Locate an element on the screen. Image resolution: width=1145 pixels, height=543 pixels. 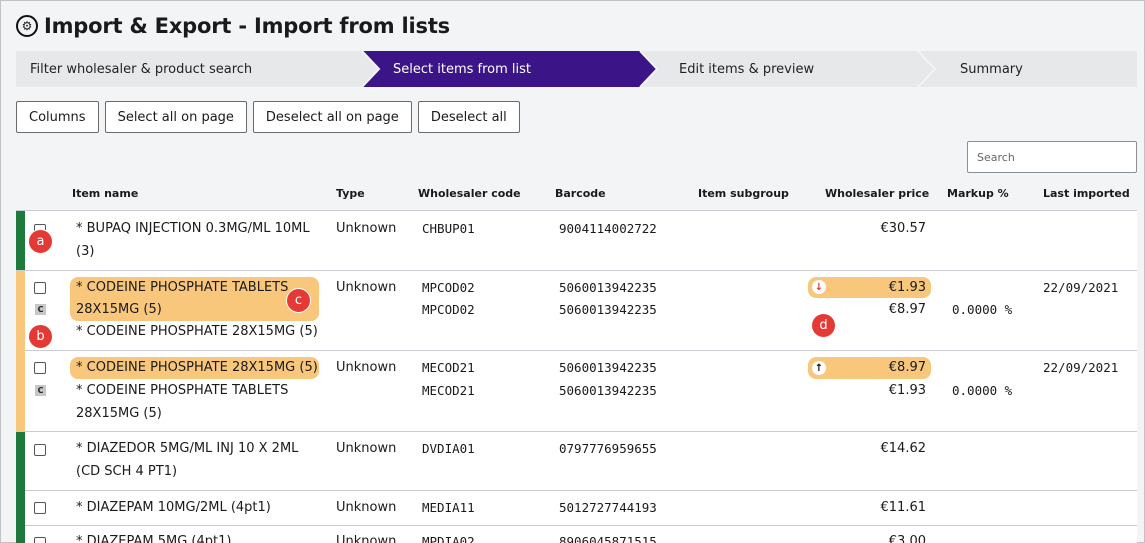
col-header-item-subgroup: Item subgroup is located at coordinates (743, 193).